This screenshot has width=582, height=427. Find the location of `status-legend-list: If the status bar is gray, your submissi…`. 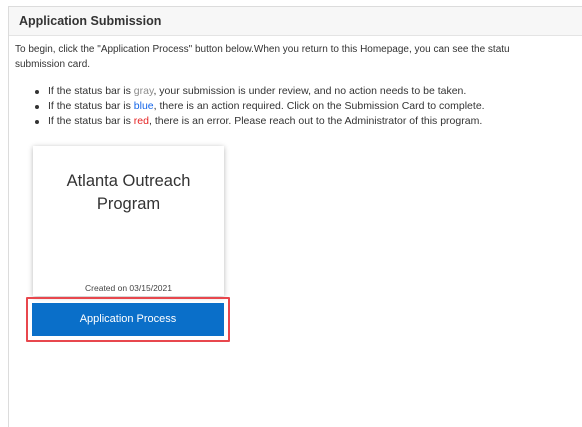

status-legend-list: If the status bar is gray, your submissi… is located at coordinates (259, 106).